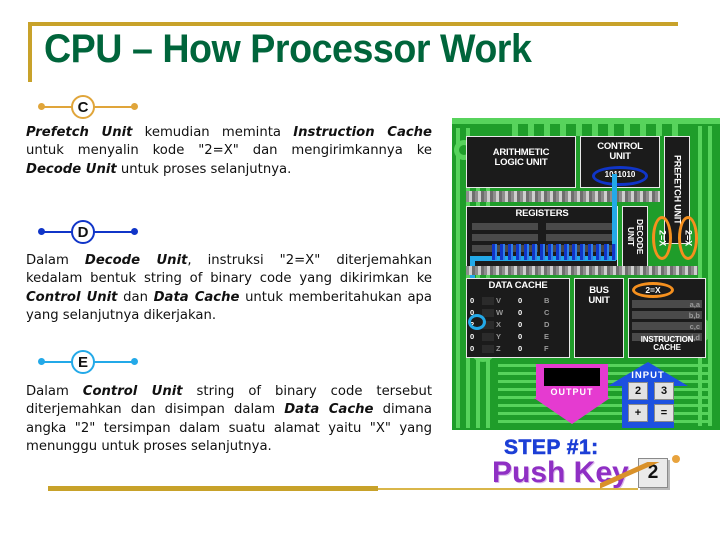  Describe the element at coordinates (477, 322) in the screenshot. I see `data-cache-value-highlight` at that location.